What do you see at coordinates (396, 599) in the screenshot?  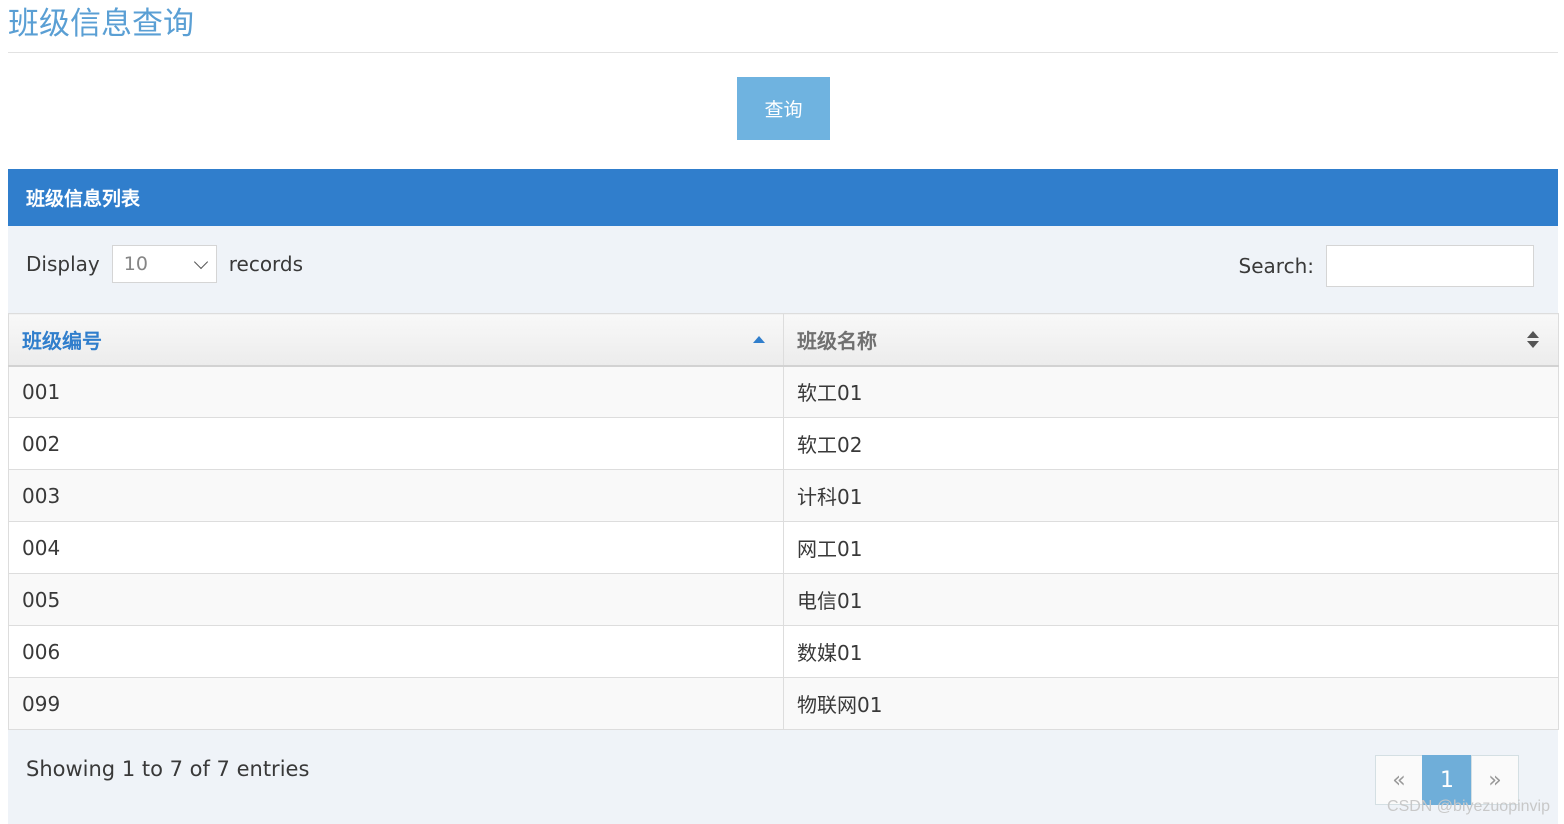 I see `class-id-cell: 005` at bounding box center [396, 599].